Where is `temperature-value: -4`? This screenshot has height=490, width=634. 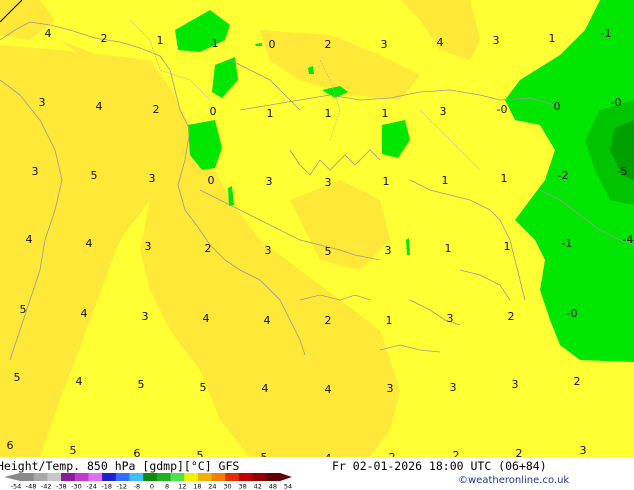 temperature-value: -4 is located at coordinates (628, 239).